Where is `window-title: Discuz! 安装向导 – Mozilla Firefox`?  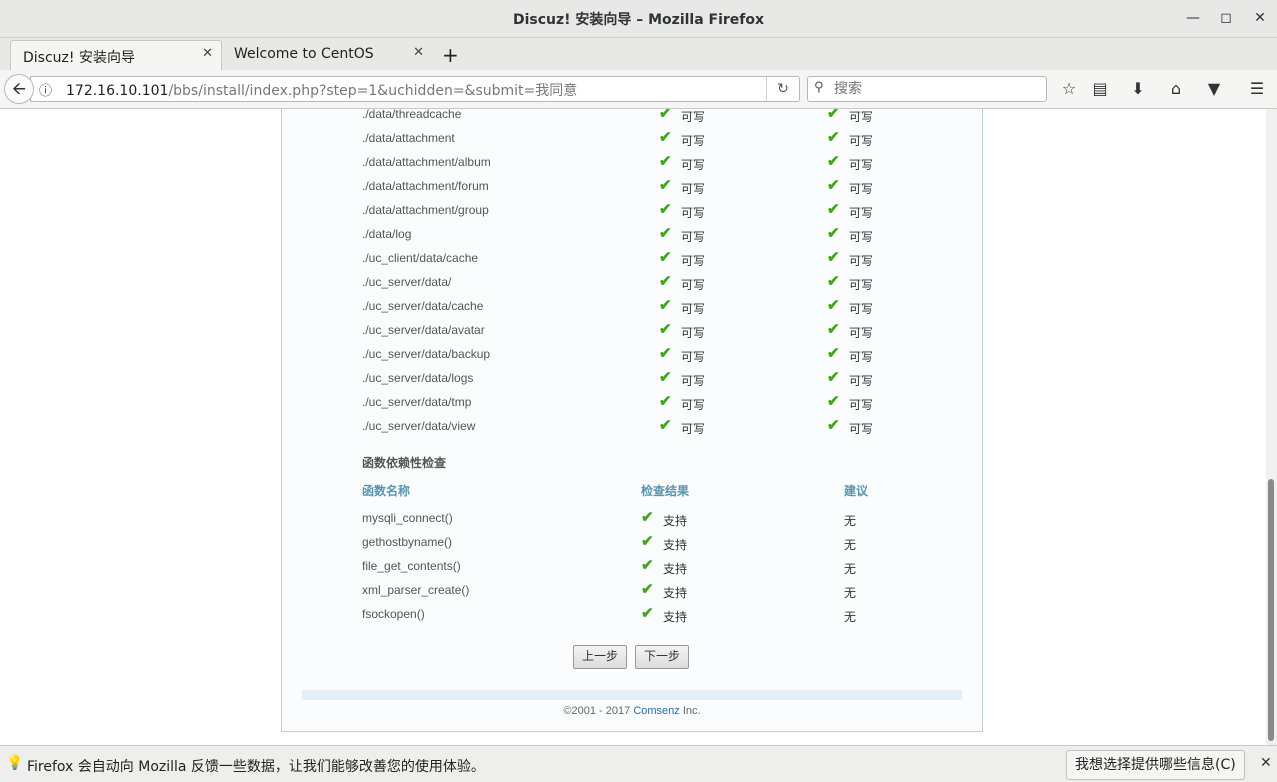
window-title: Discuz! 安装向导 – Mozilla Firefox is located at coordinates (638, 20).